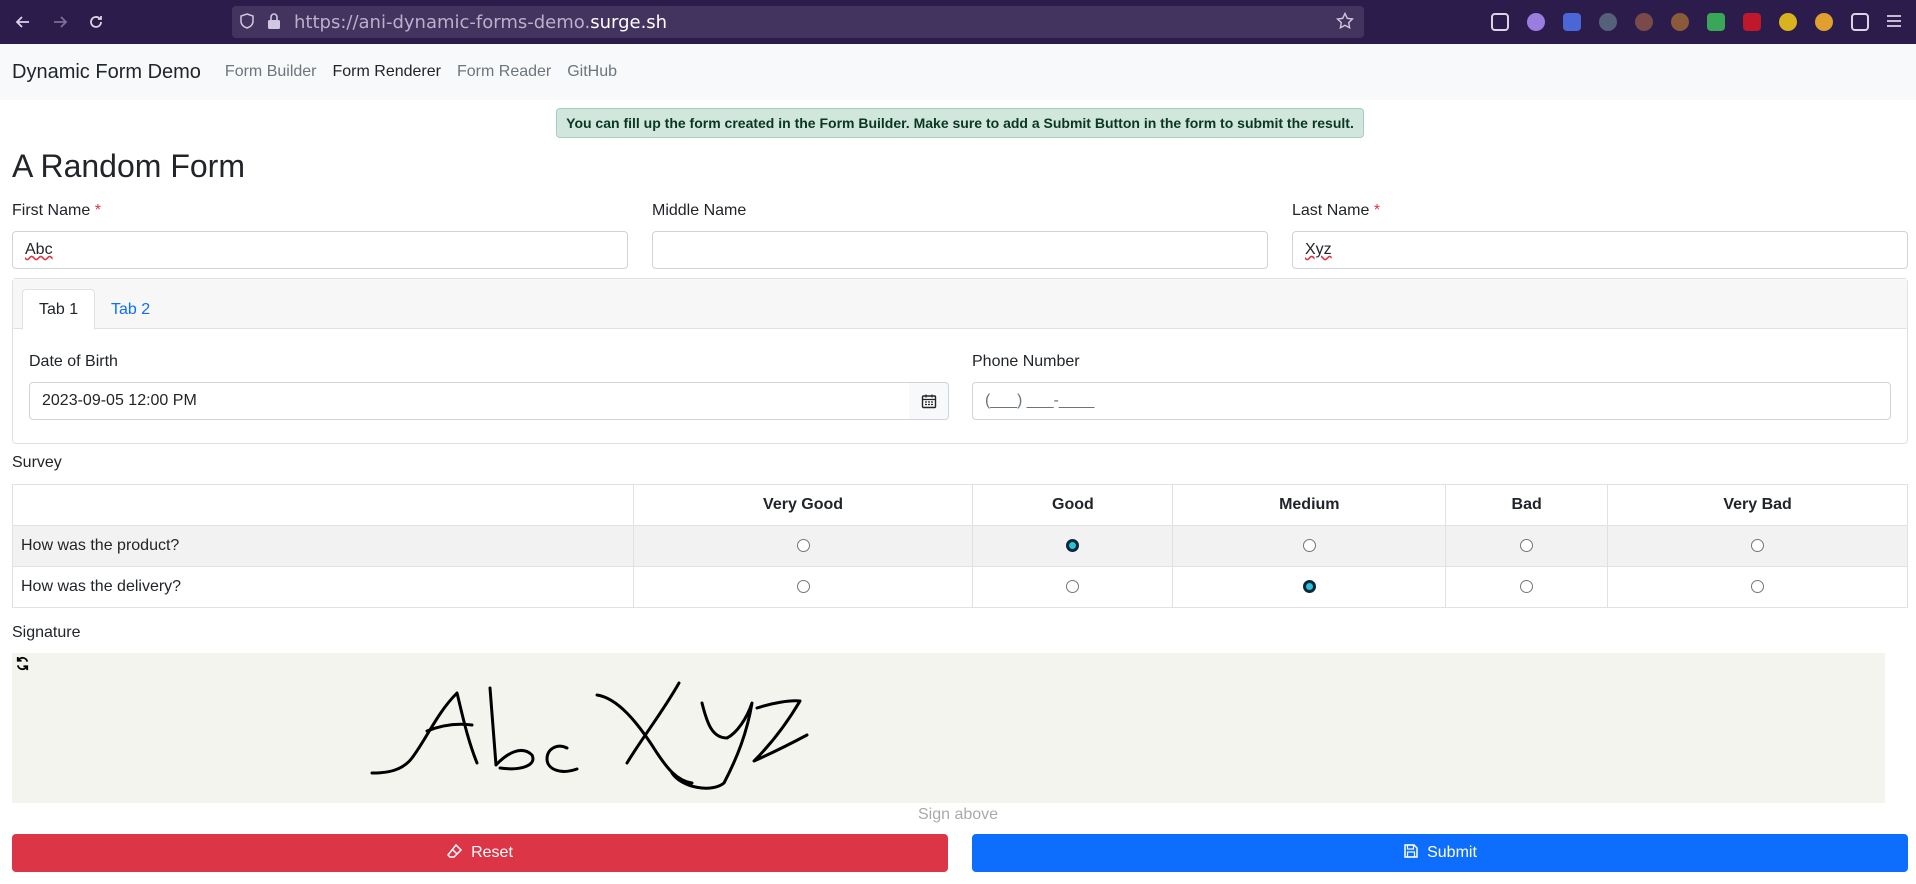 The height and width of the screenshot is (884, 1916). Describe the element at coordinates (1336, 210) in the screenshot. I see `last-name-label: Last Name *` at that location.